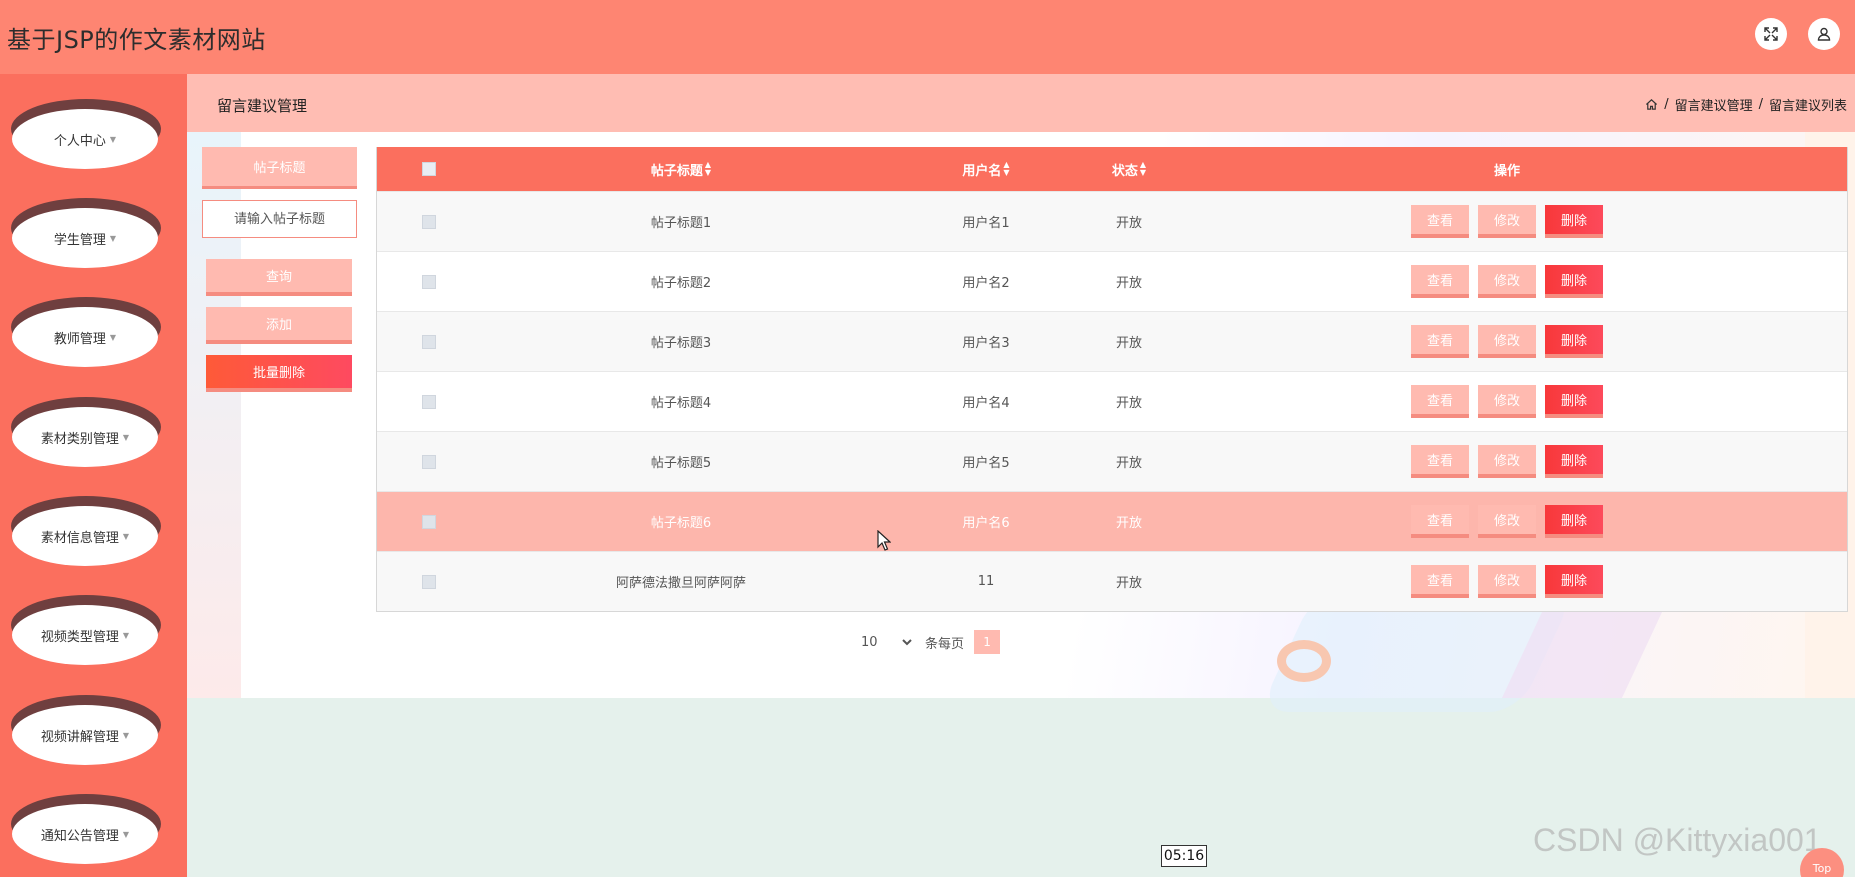 The width and height of the screenshot is (1855, 877). Describe the element at coordinates (79, 737) in the screenshot. I see `sidebar-item-label: 视频讲解管理` at that location.